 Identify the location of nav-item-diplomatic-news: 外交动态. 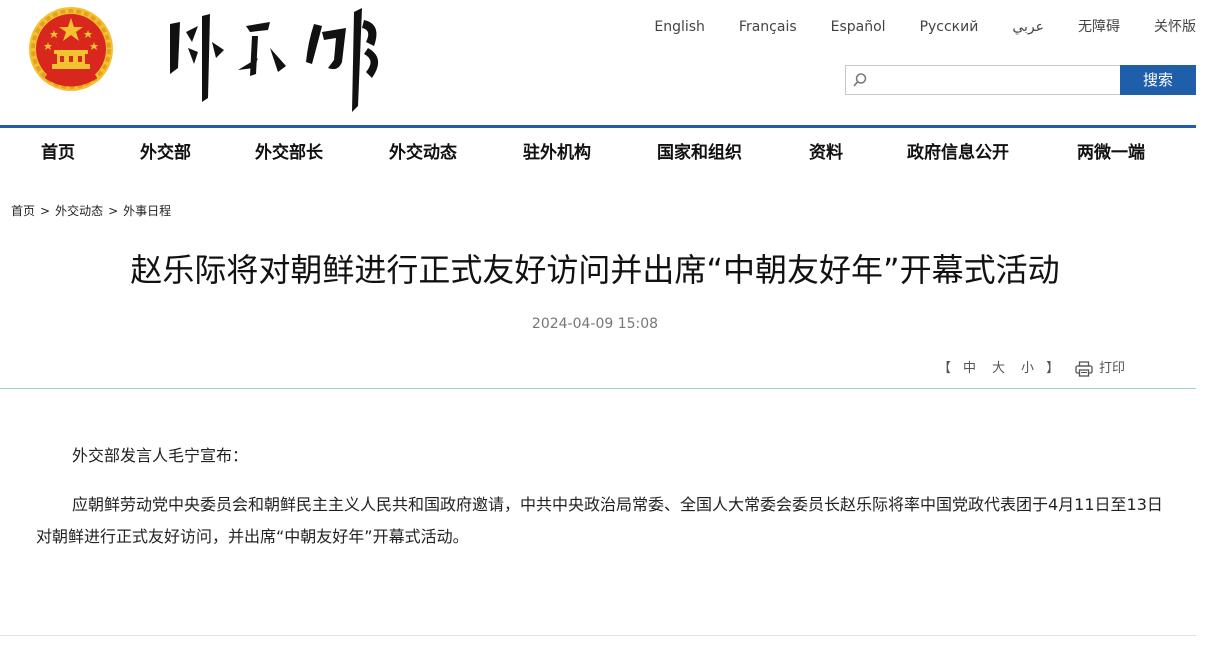
(423, 153).